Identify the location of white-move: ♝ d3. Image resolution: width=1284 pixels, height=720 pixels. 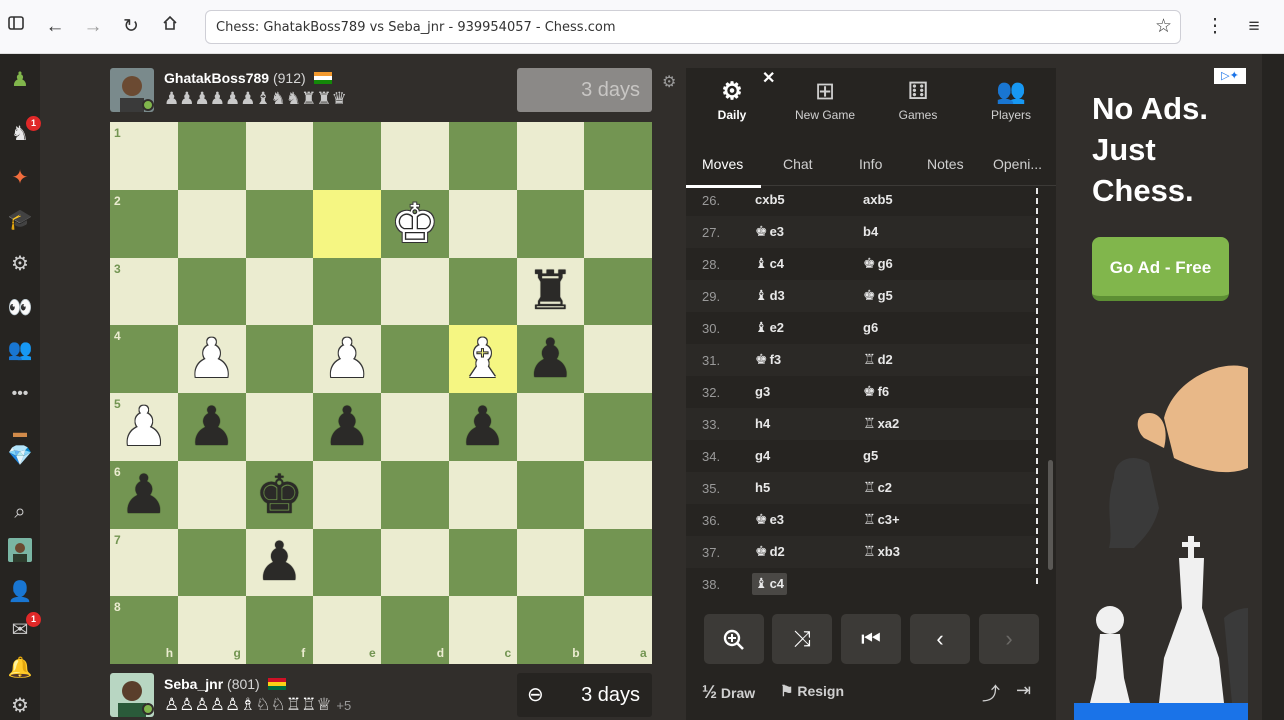
(770, 296).